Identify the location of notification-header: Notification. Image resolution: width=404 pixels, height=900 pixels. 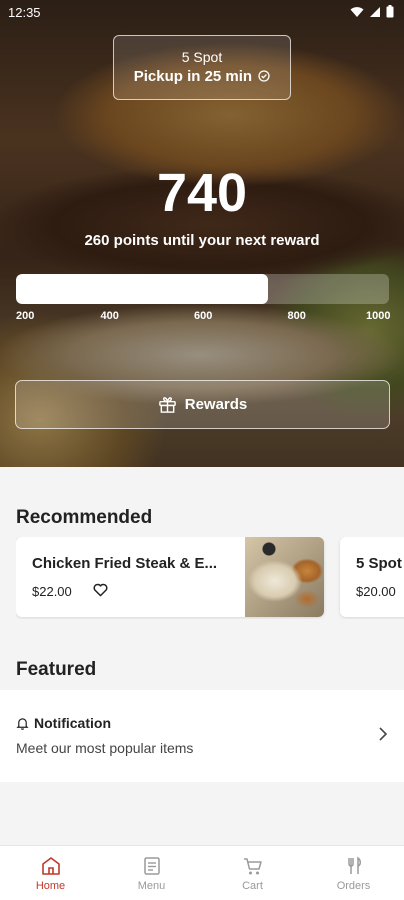
(63, 723).